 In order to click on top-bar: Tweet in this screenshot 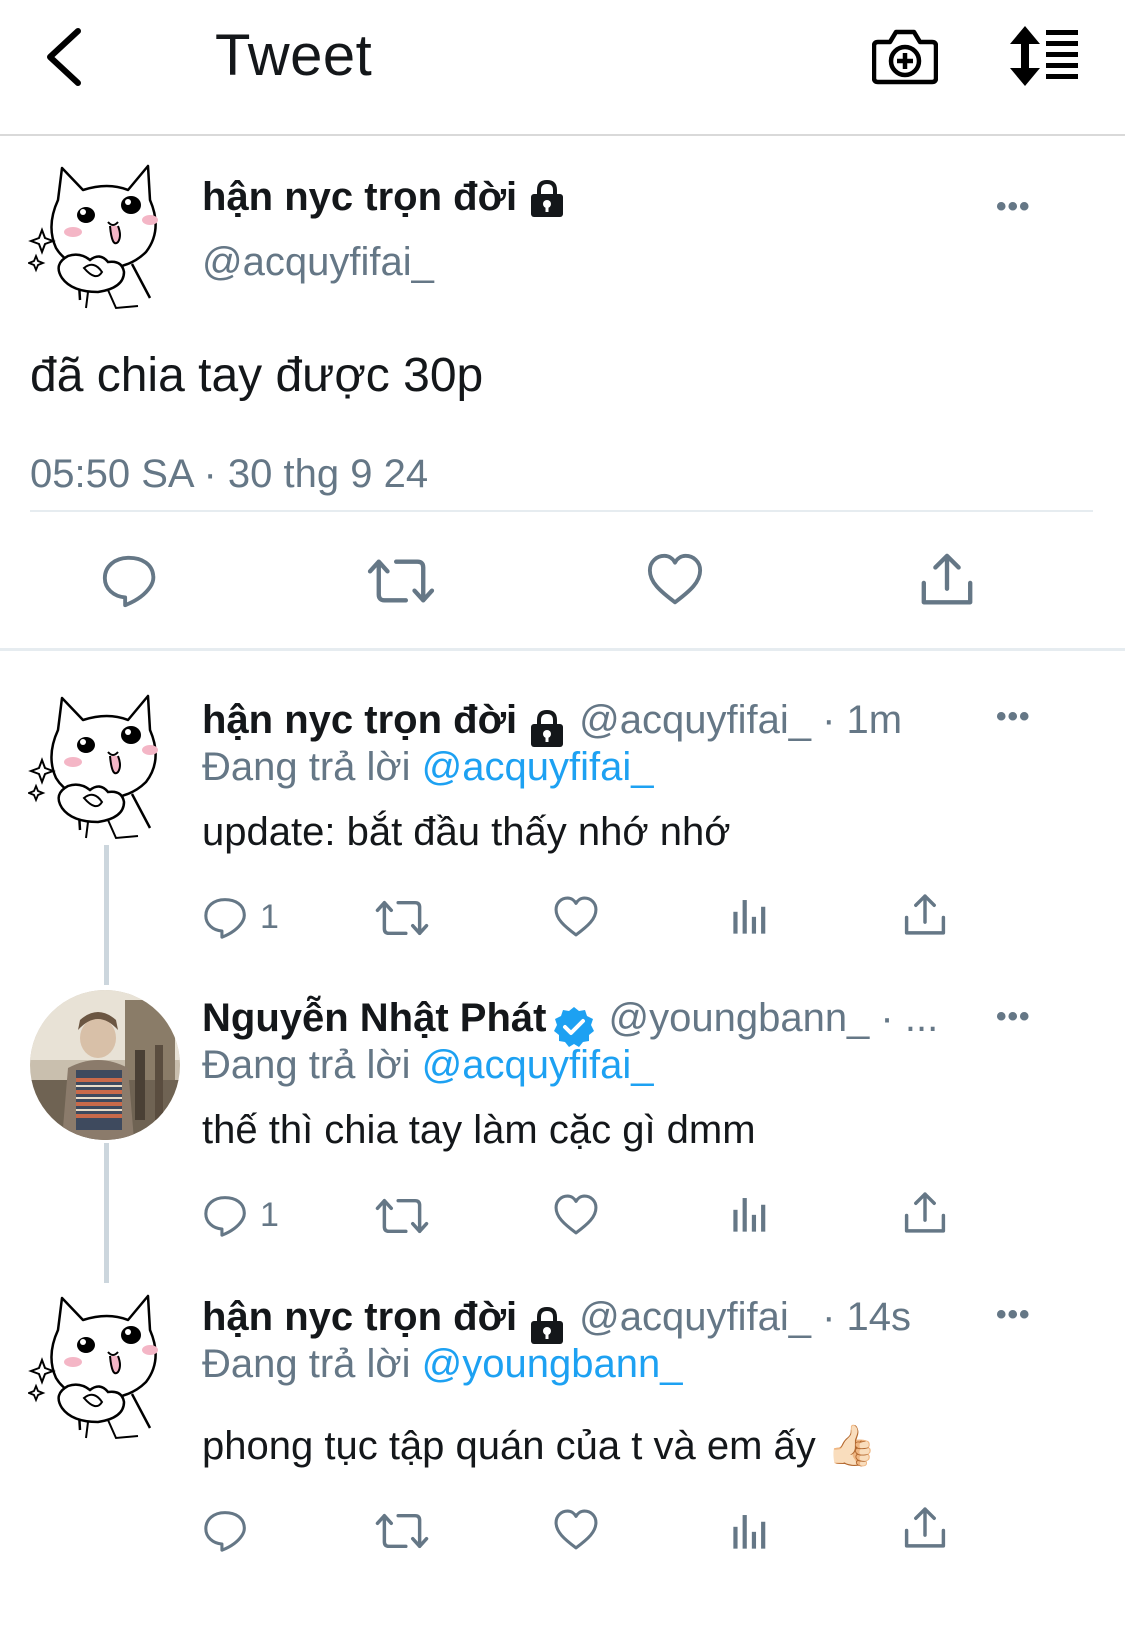, I will do `click(562, 68)`.